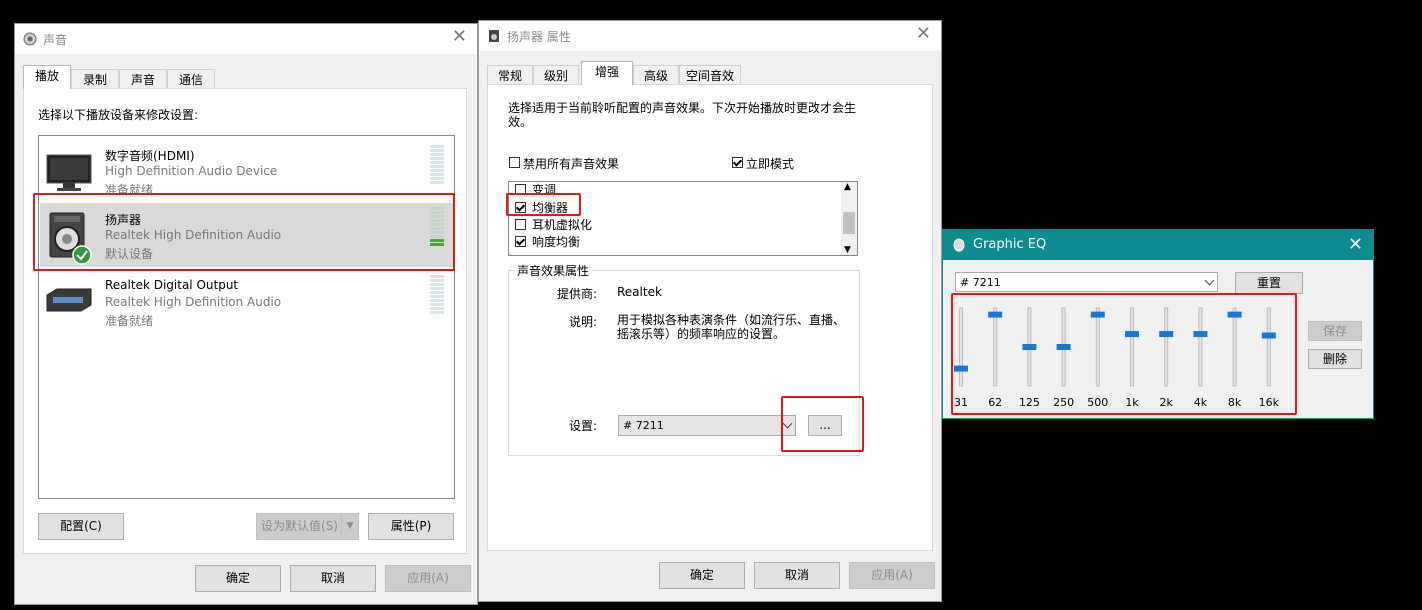  Describe the element at coordinates (607, 73) in the screenshot. I see `tab-enhancements: 增强` at that location.